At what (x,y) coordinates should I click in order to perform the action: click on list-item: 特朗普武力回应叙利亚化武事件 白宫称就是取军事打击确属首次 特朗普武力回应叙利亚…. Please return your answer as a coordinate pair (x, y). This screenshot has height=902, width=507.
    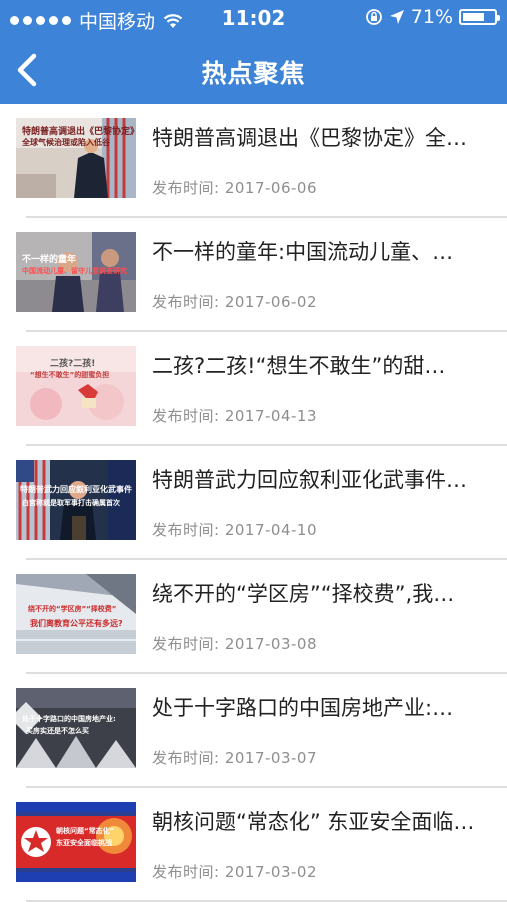
    Looking at the image, I should click on (253, 503).